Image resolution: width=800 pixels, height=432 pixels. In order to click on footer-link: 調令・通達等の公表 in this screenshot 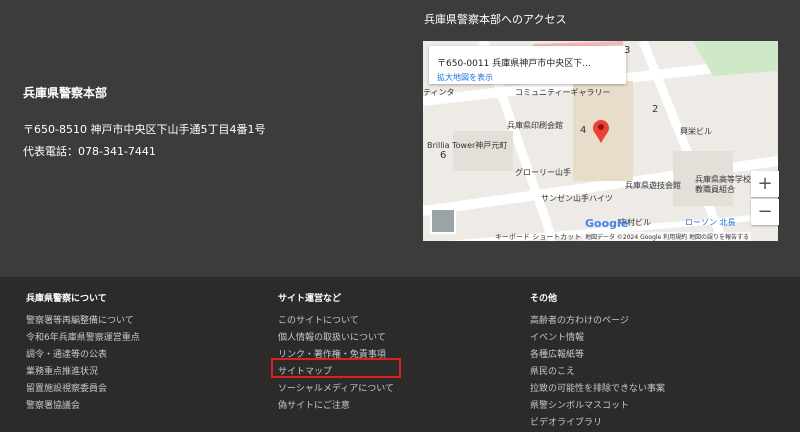, I will do `click(83, 355)`.